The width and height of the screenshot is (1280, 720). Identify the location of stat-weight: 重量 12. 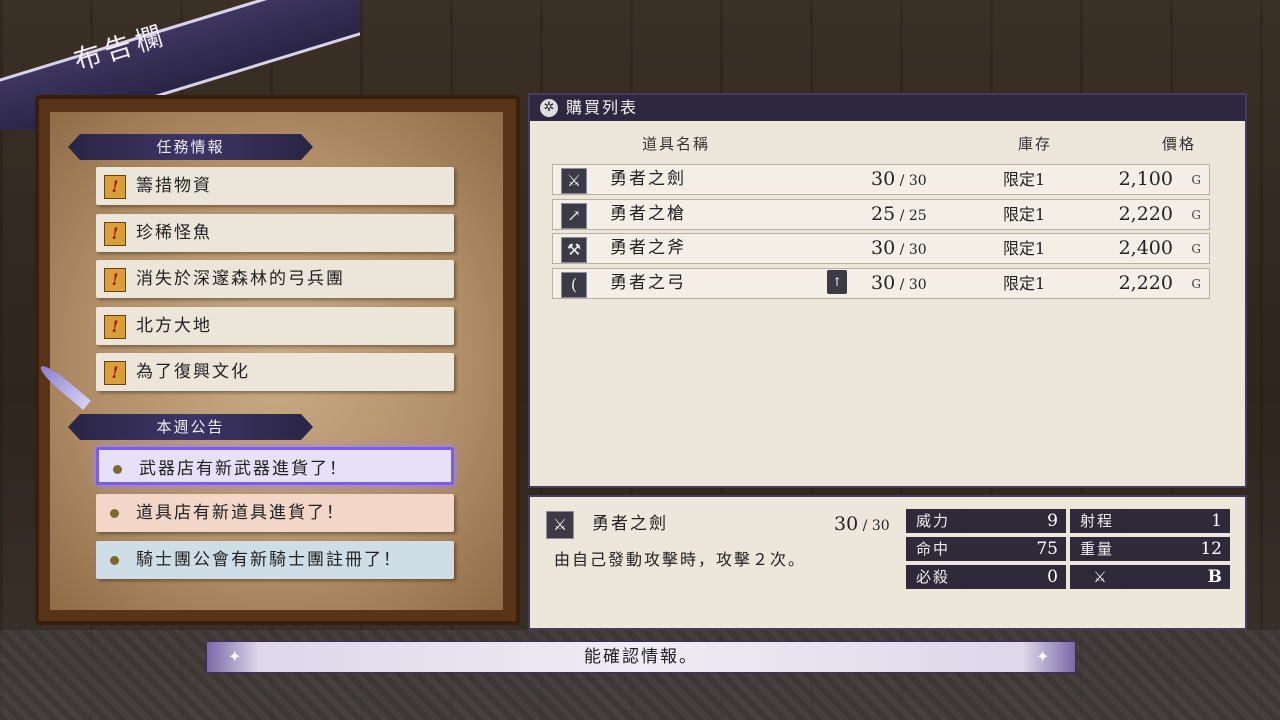
(1150, 549).